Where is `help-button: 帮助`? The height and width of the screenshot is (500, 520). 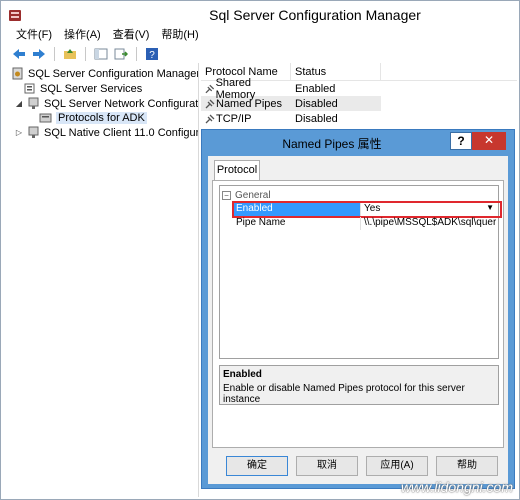 help-button: 帮助 is located at coordinates (467, 466).